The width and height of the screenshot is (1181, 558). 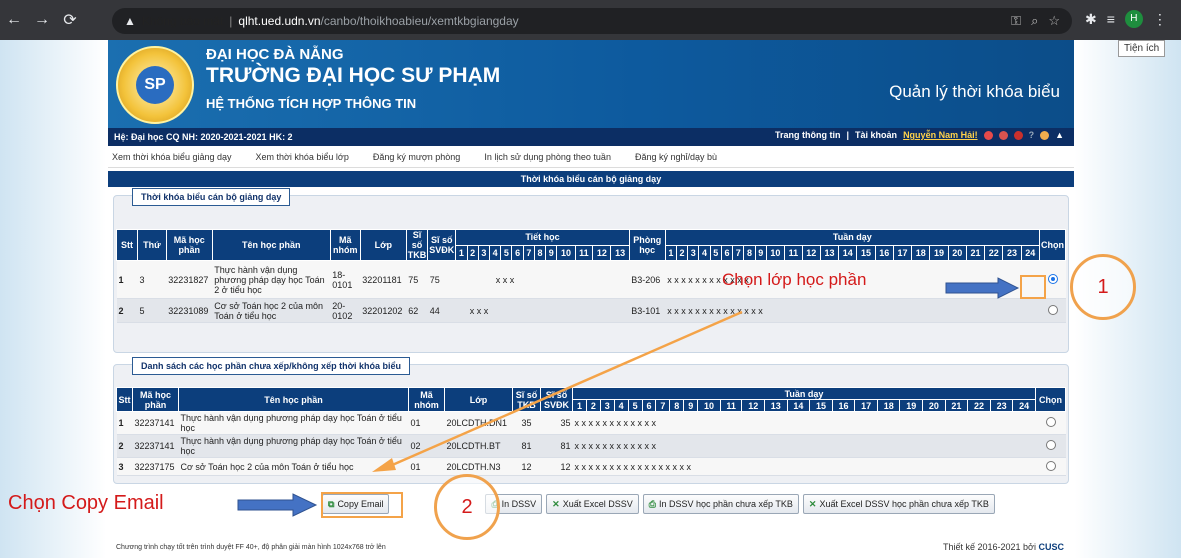 What do you see at coordinates (911, 405) in the screenshot?
I see `tuan-col-19: 19` at bounding box center [911, 405].